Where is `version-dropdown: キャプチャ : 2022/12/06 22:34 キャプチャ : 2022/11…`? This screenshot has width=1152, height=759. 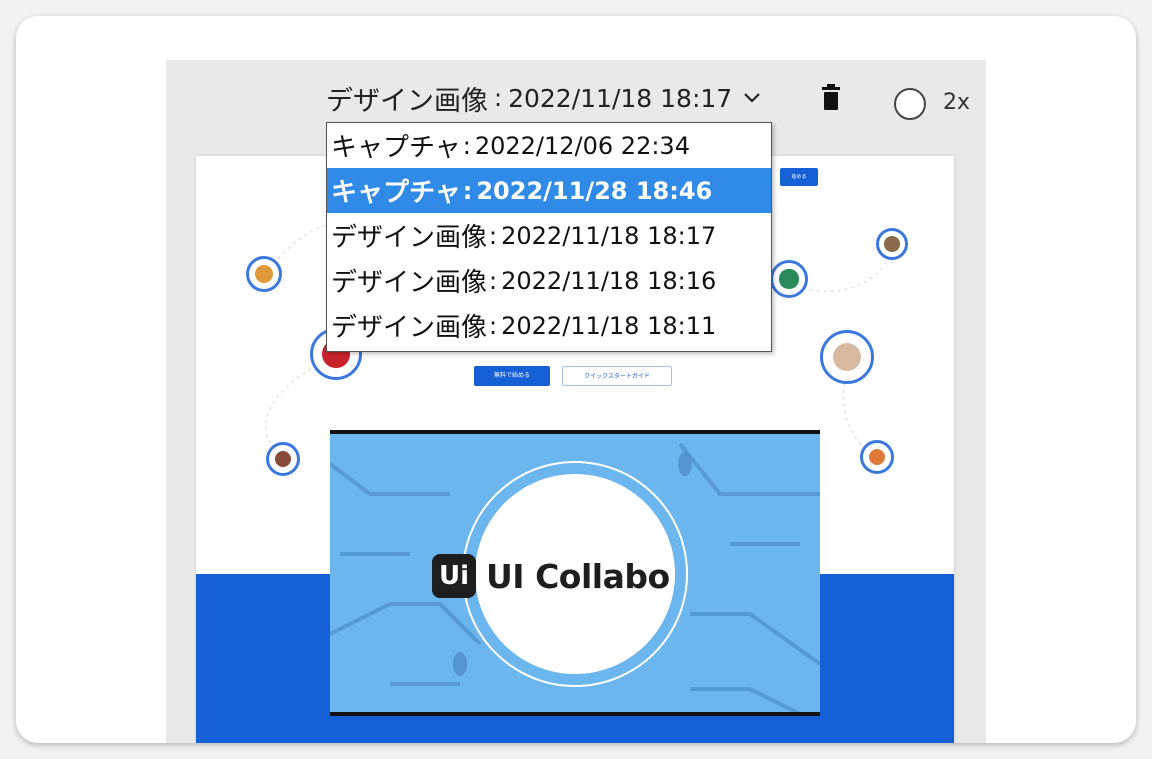
version-dropdown: キャプチャ : 2022/12/06 22:34 キャプチャ : 2022/11… is located at coordinates (549, 237).